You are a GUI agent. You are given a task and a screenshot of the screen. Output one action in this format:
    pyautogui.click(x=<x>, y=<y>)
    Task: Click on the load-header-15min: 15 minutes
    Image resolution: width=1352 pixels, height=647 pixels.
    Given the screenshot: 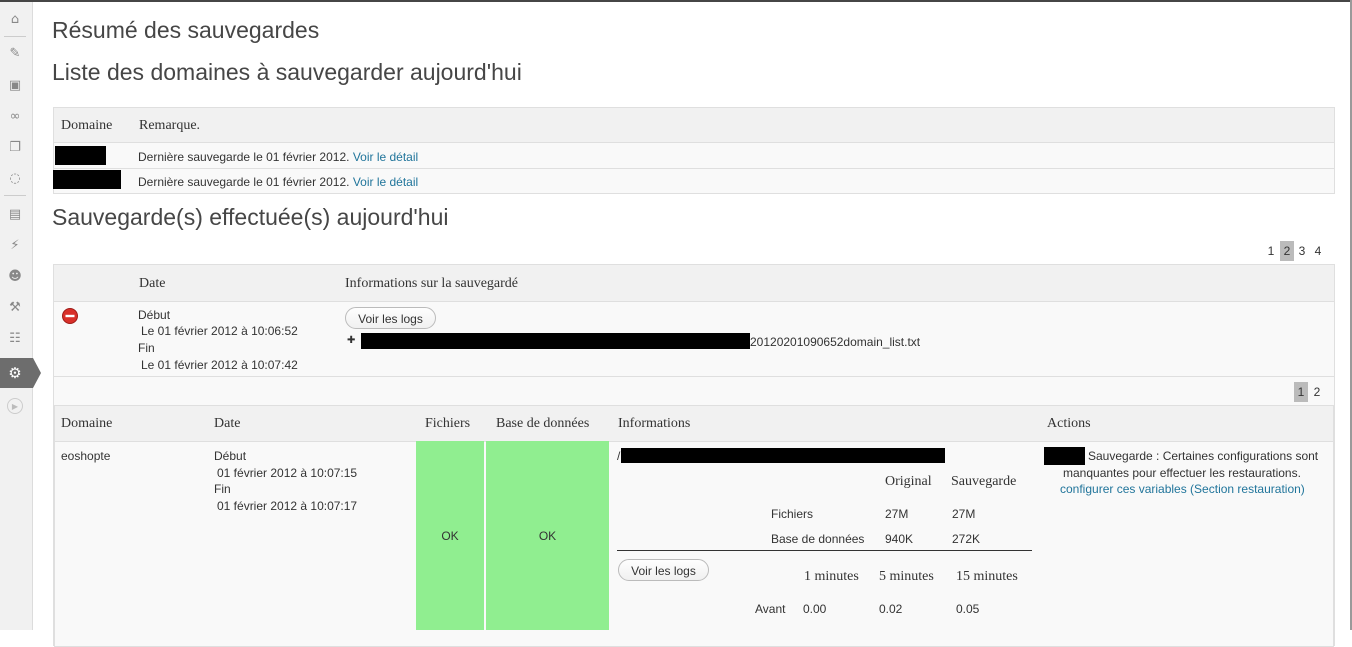 What is the action you would take?
    pyautogui.click(x=987, y=576)
    